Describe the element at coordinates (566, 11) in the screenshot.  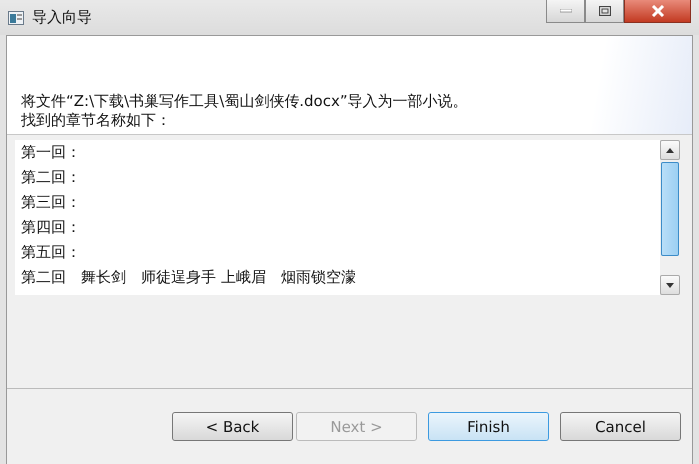
I see `minimize-icon` at that location.